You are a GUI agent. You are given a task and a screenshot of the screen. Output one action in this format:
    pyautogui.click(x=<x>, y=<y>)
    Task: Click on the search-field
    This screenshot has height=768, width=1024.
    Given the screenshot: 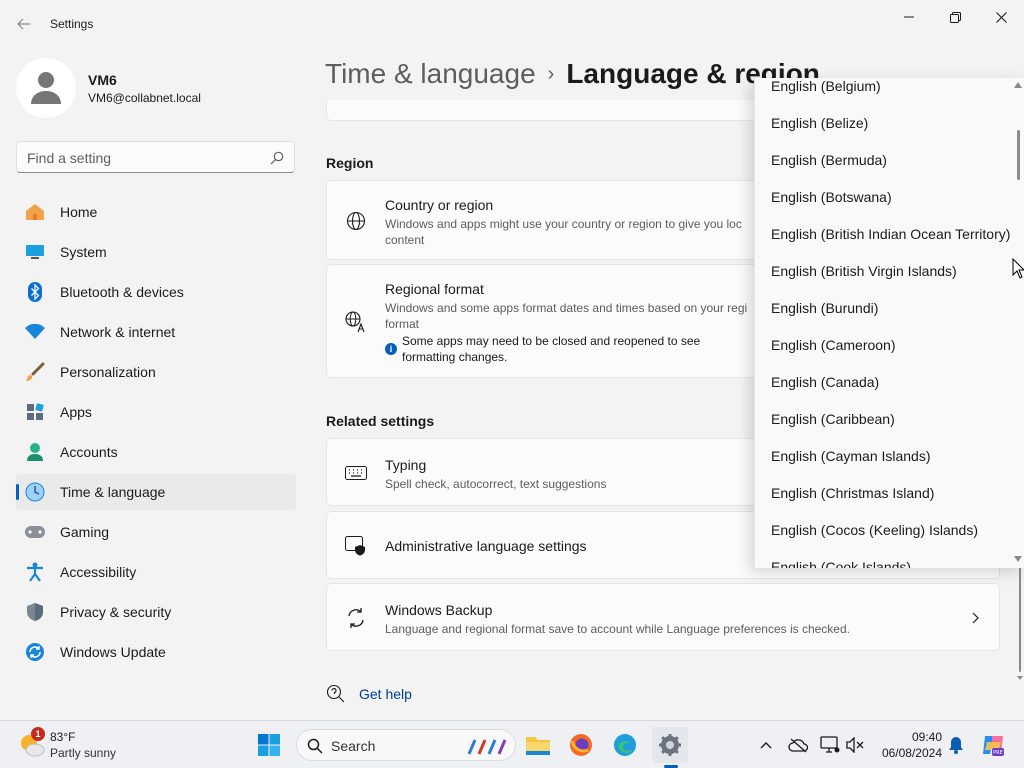 What is the action you would take?
    pyautogui.click(x=155, y=157)
    